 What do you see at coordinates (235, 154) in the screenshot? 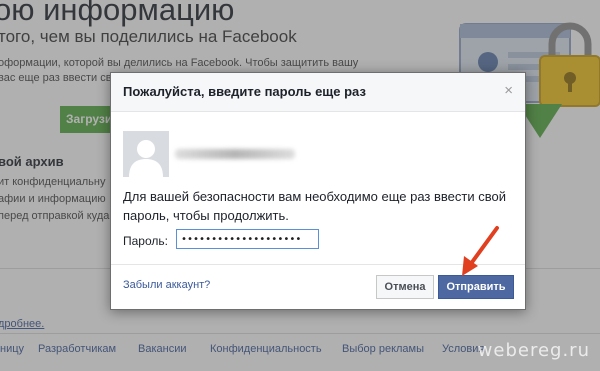
I see `blurred-user-name` at bounding box center [235, 154].